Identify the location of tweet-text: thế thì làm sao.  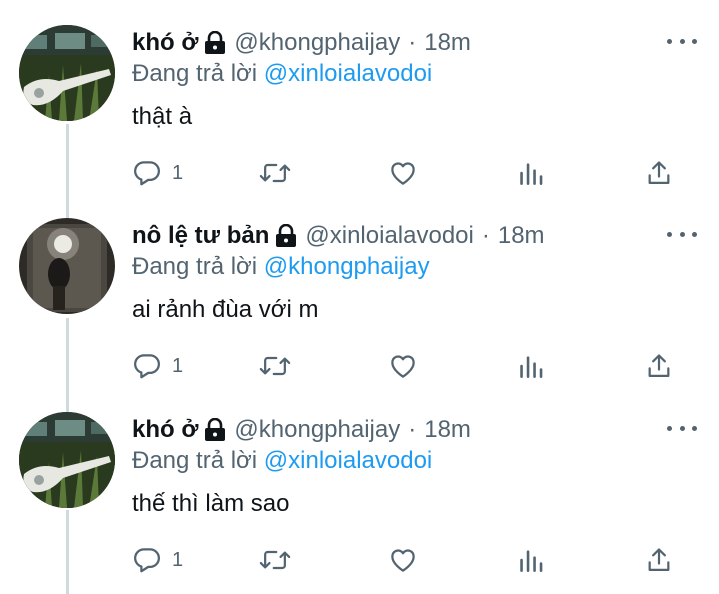
(211, 503).